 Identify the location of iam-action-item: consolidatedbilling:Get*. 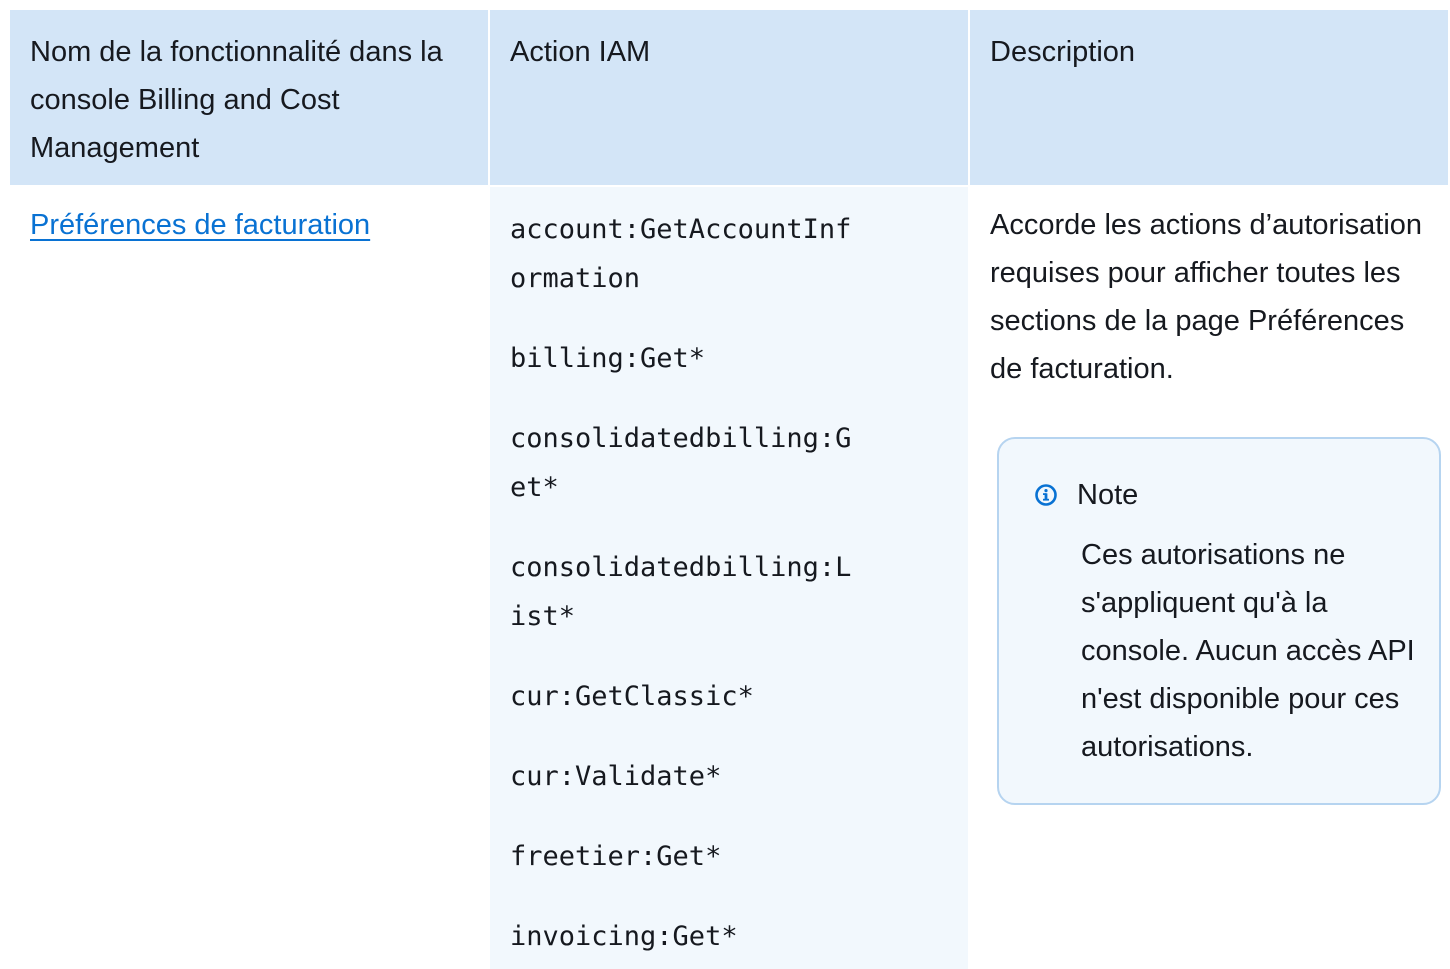
(681, 463).